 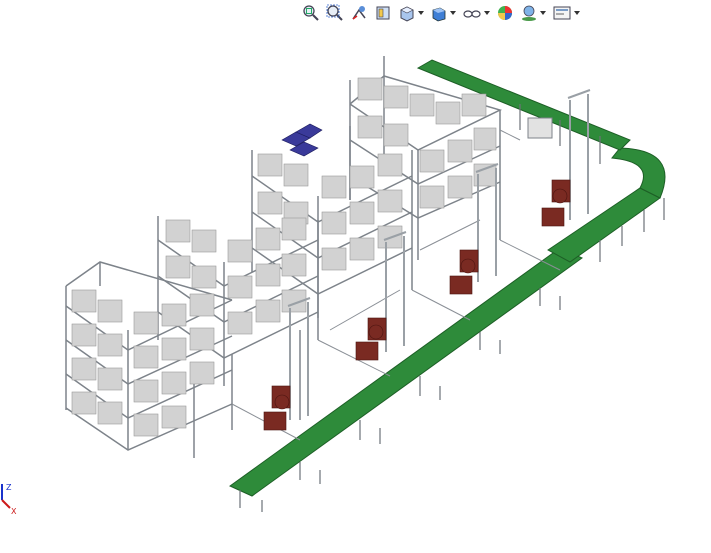 I want to click on view-orientation-dropdown-icon, so click(x=421, y=13).